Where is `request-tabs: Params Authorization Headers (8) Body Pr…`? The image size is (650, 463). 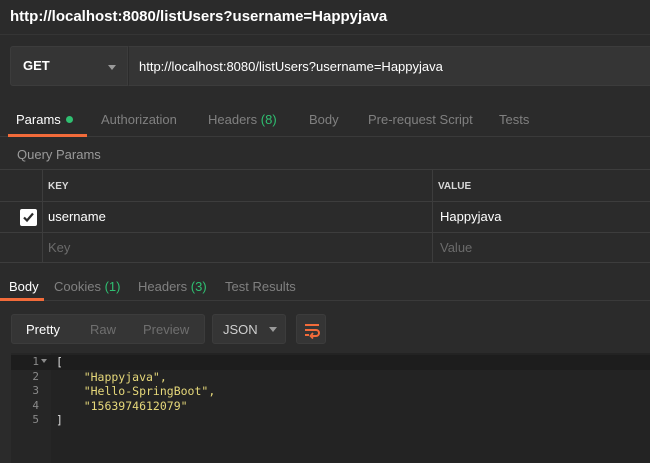
request-tabs: Params Authorization Headers (8) Body Pr… is located at coordinates (325, 120).